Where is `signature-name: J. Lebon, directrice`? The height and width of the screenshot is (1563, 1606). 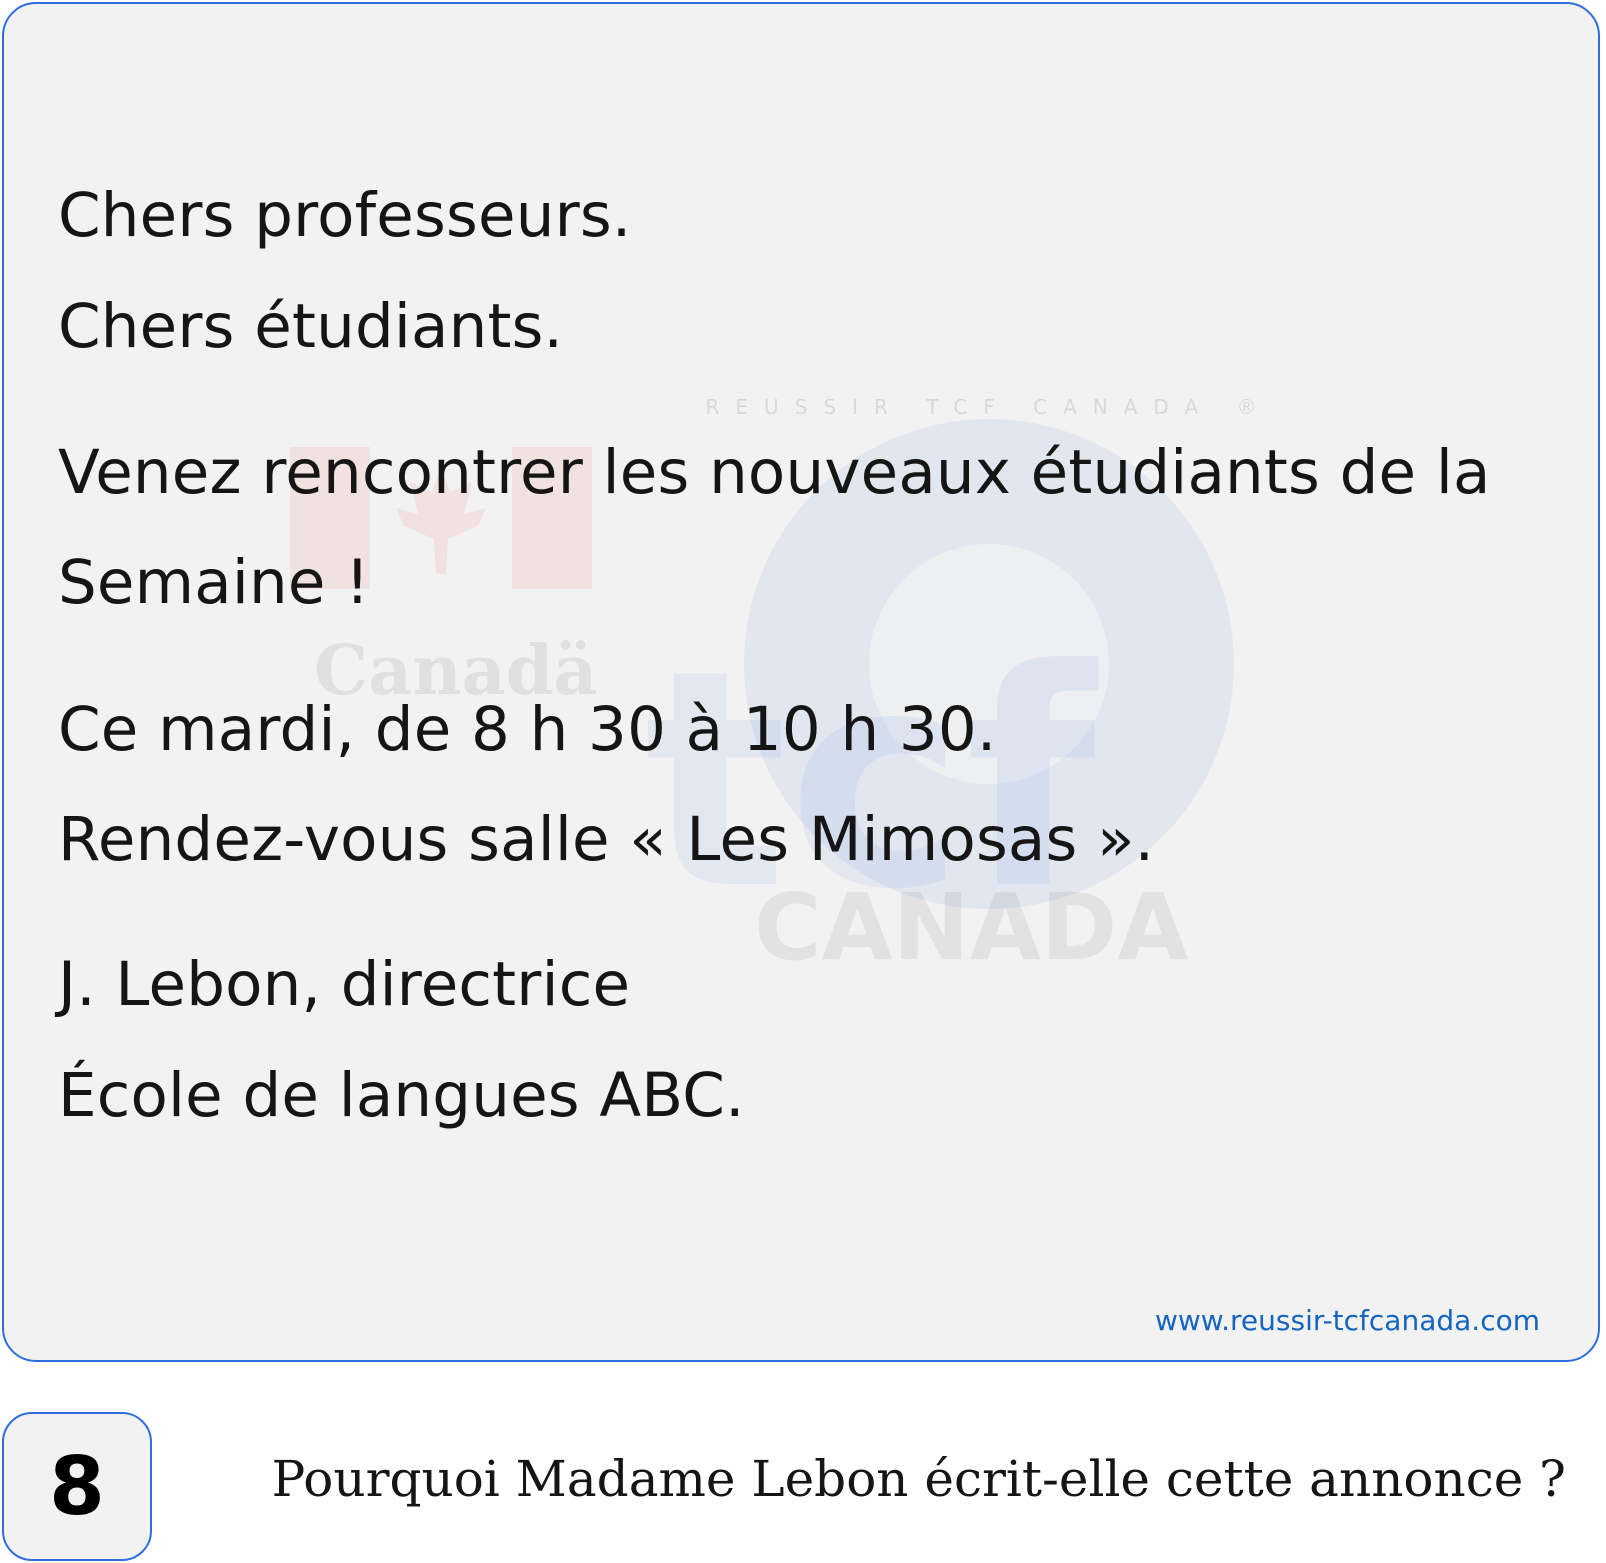 signature-name: J. Lebon, directrice is located at coordinates (344, 984).